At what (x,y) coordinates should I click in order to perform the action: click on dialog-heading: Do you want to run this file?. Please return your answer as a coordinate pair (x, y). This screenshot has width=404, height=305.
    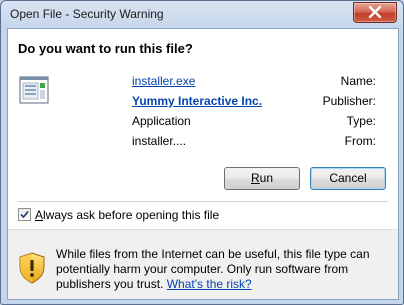
    Looking at the image, I should click on (105, 48).